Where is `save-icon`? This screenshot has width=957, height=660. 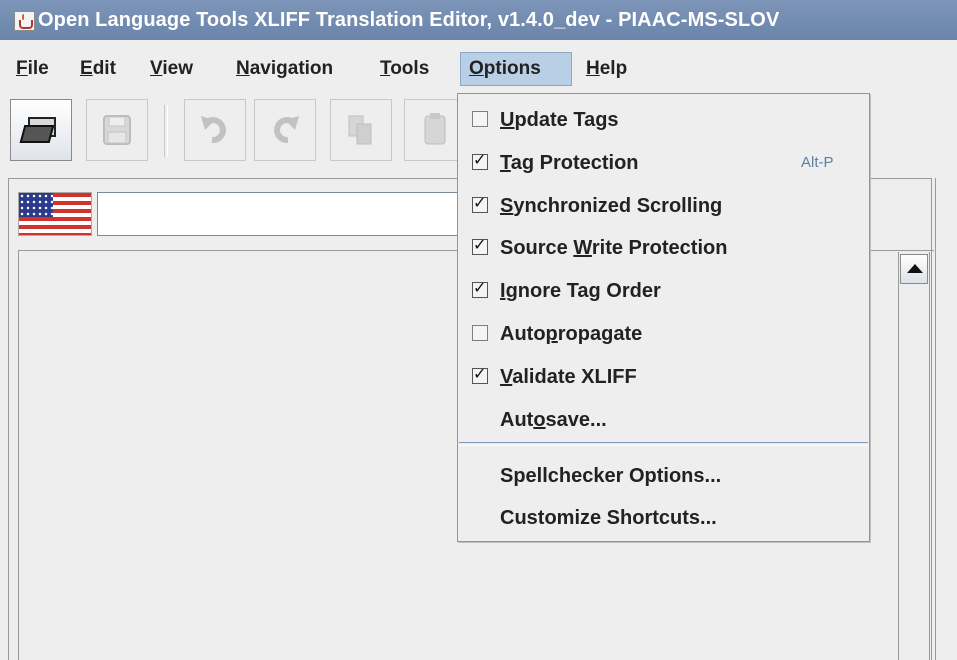 save-icon is located at coordinates (117, 130).